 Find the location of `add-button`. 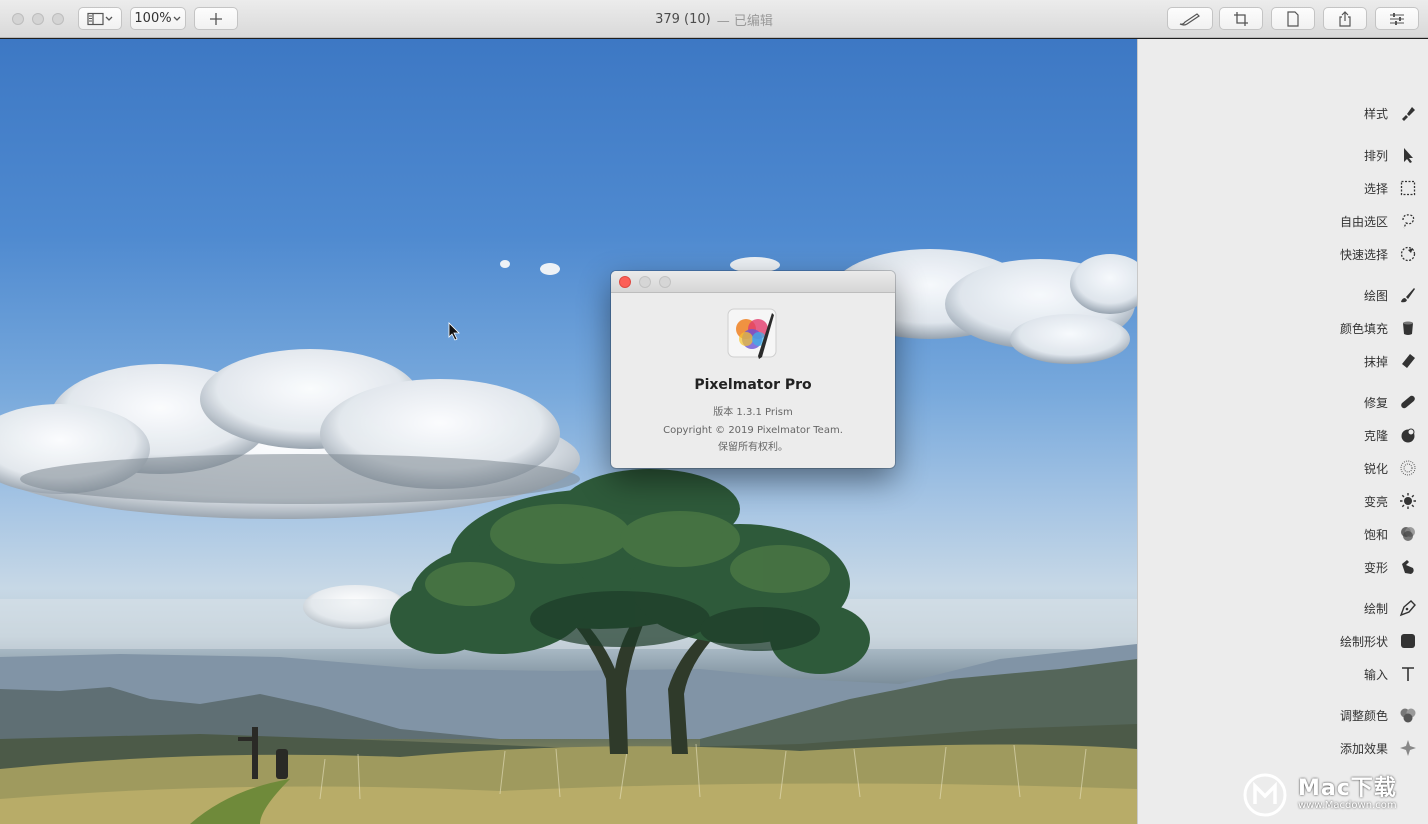

add-button is located at coordinates (216, 18).